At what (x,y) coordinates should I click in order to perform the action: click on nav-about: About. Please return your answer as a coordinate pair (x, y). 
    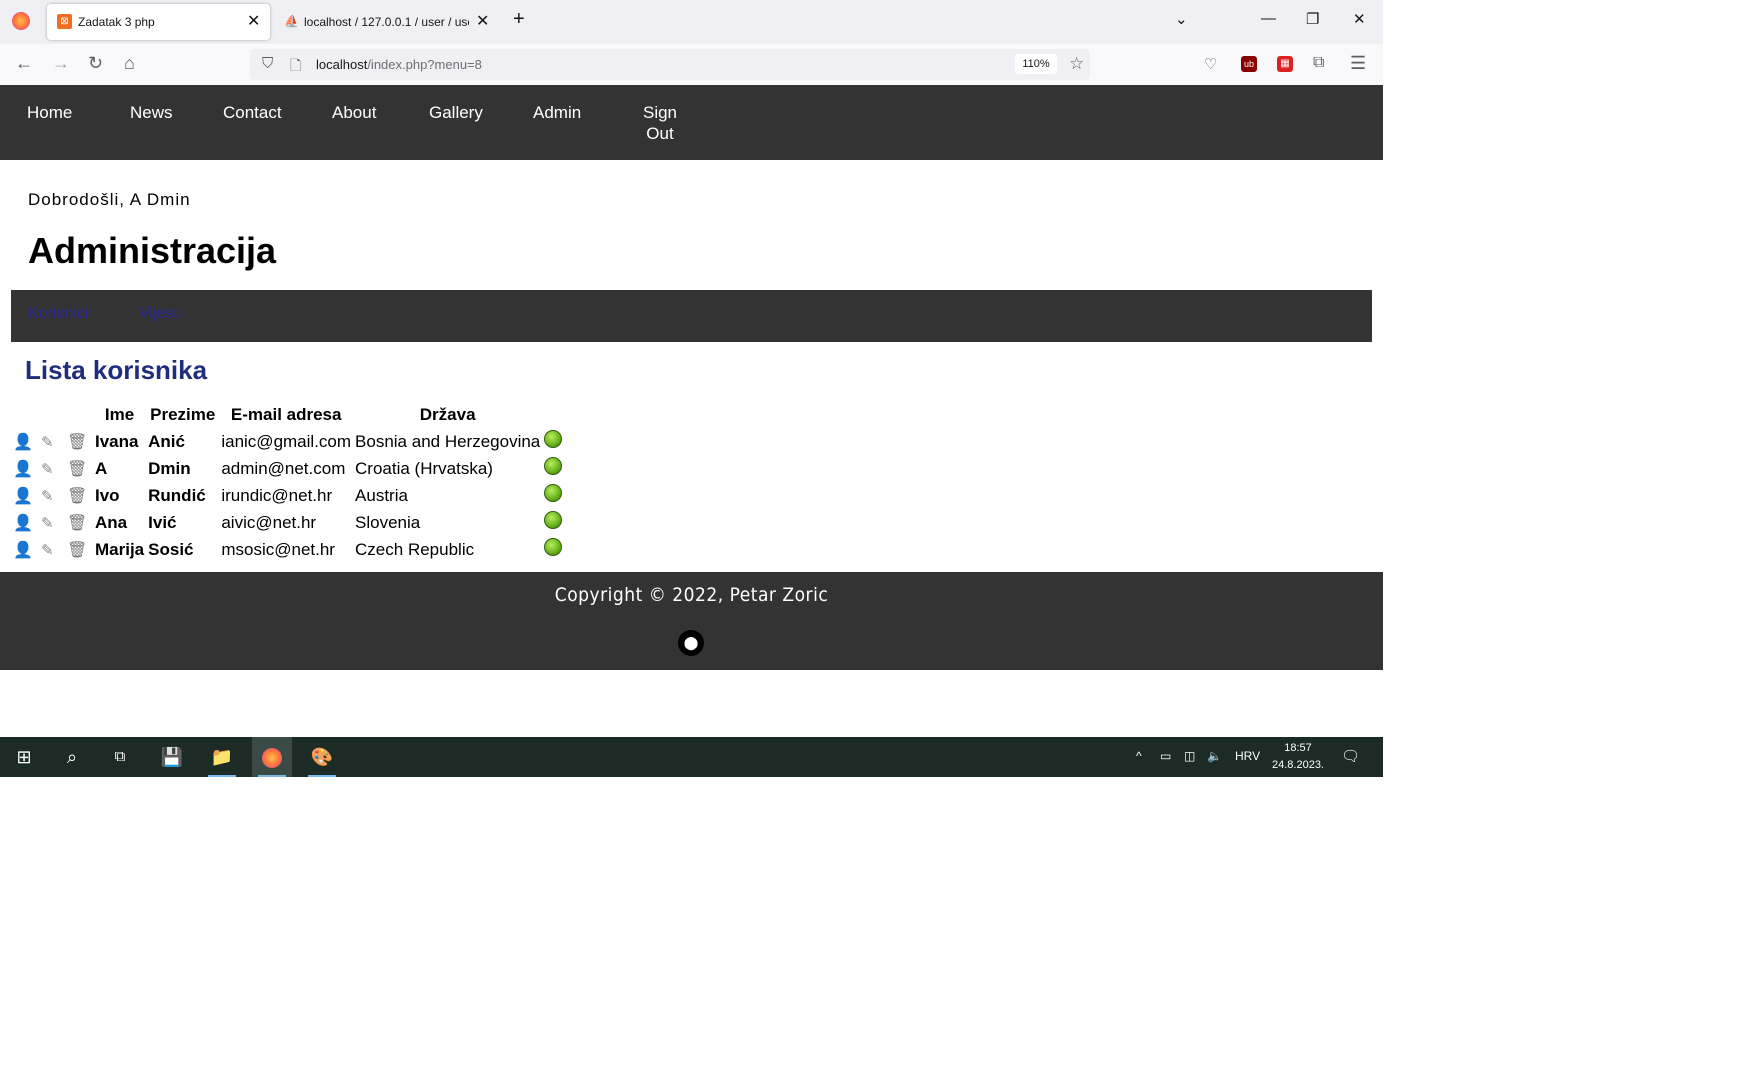
    Looking at the image, I should click on (354, 112).